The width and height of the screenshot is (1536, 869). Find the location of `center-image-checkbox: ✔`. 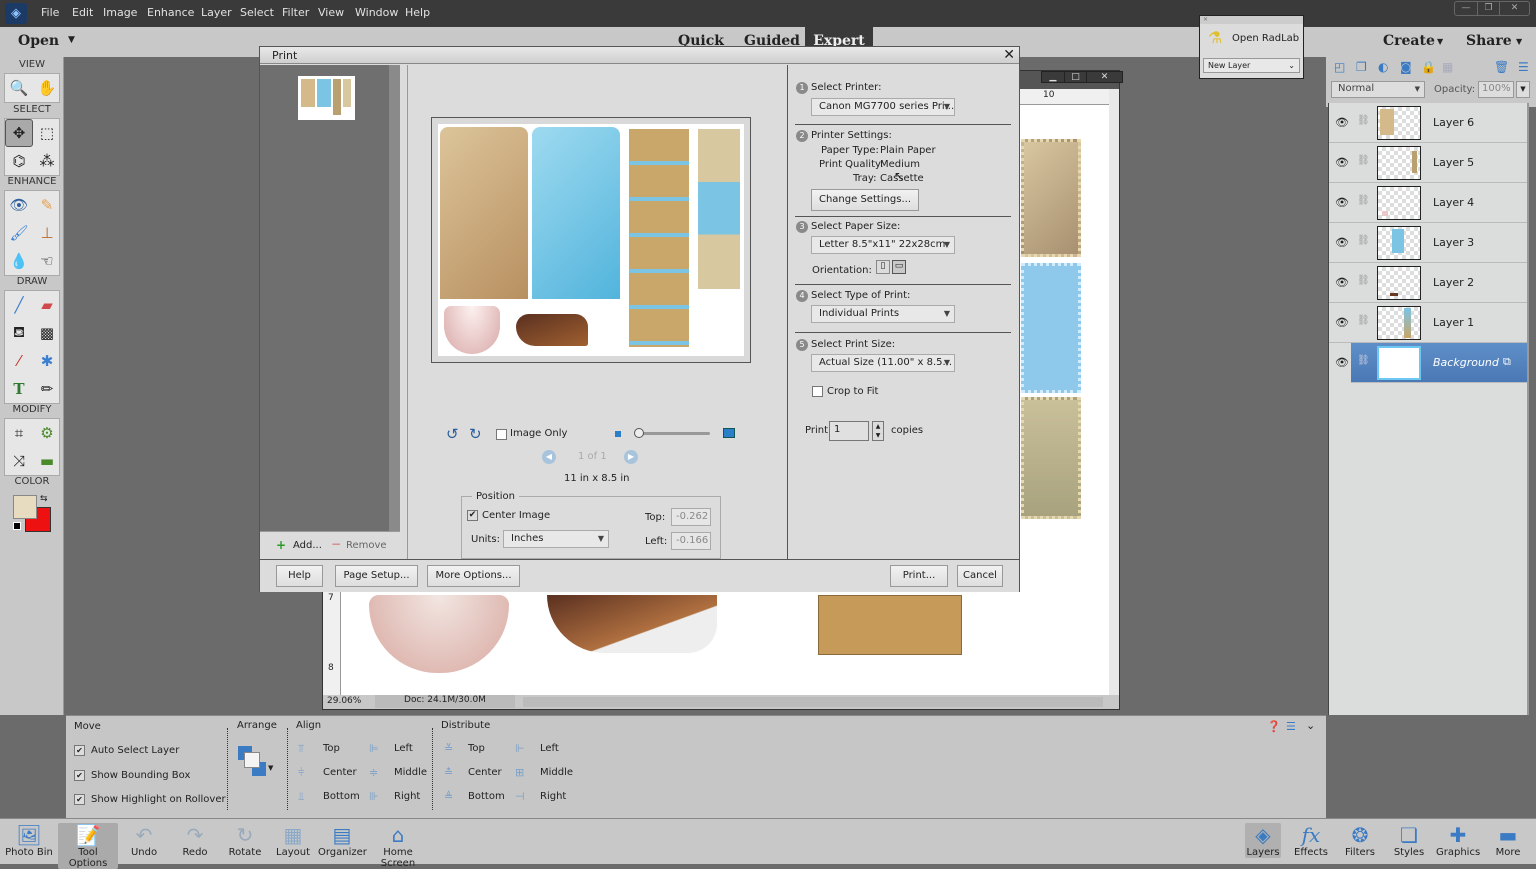

center-image-checkbox: ✔ is located at coordinates (472, 515).